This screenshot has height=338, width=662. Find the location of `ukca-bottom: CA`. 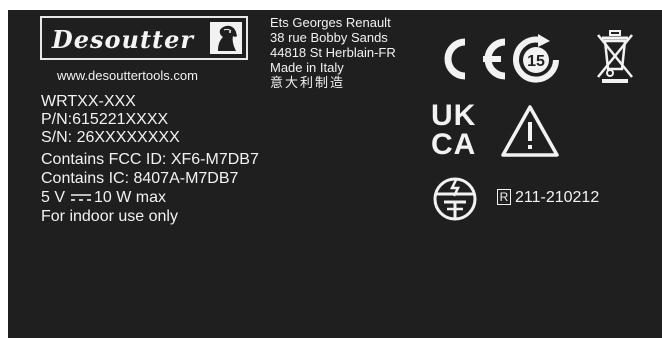

ukca-bottom: CA is located at coordinates (454, 144).